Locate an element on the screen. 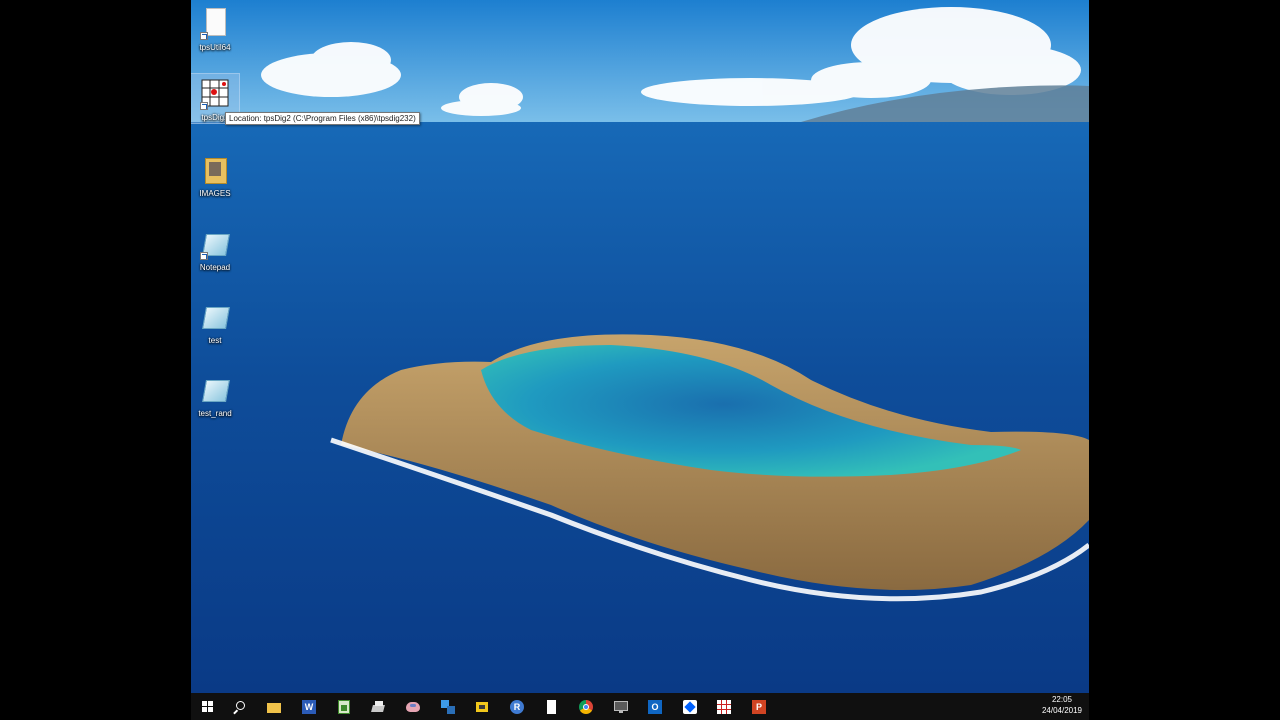  taskbar-file-explorer is located at coordinates (274, 706).